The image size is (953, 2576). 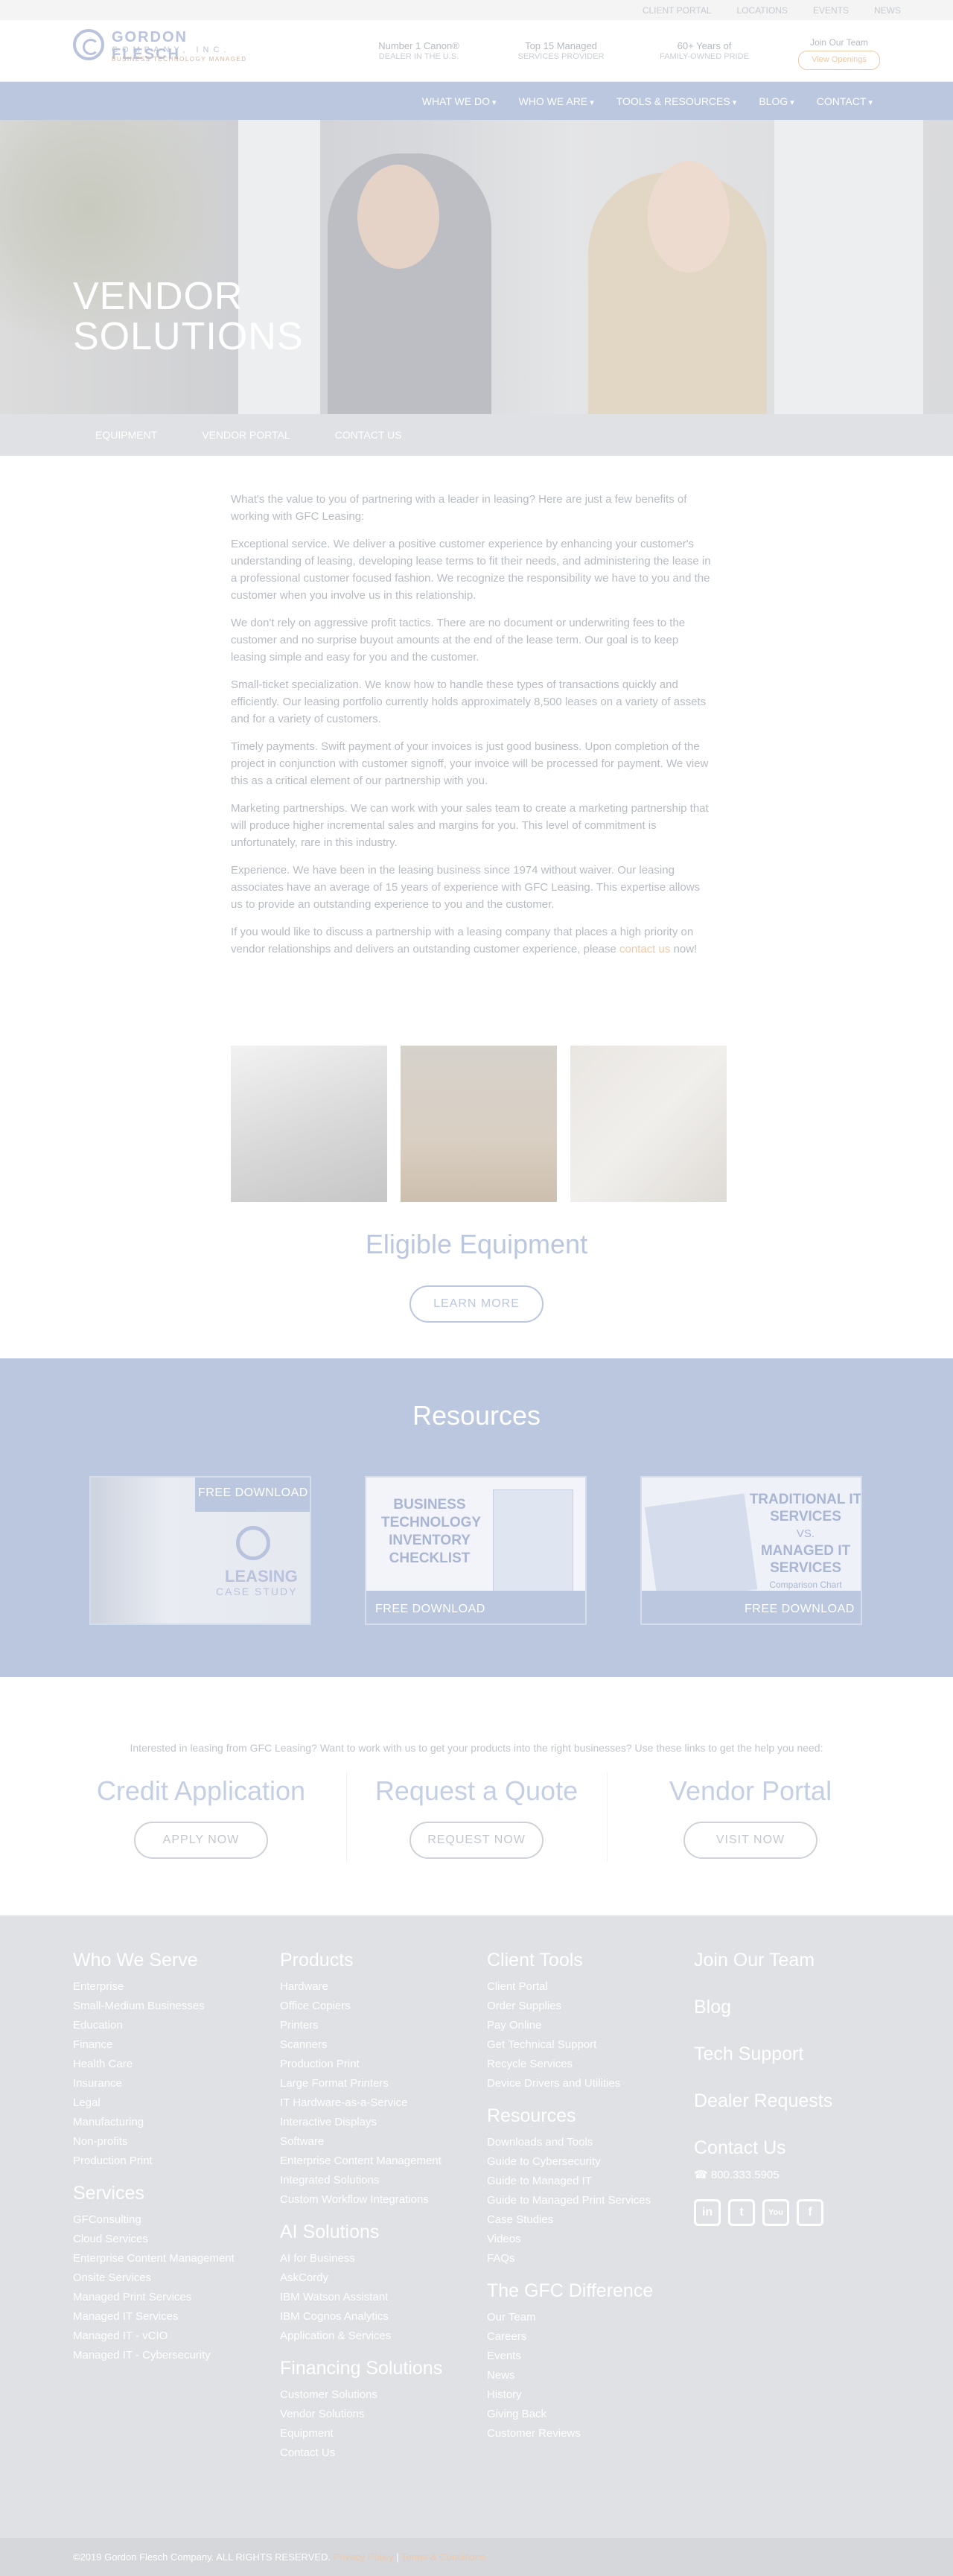 I want to click on footer-link: Office Copiers, so click(x=371, y=2006).